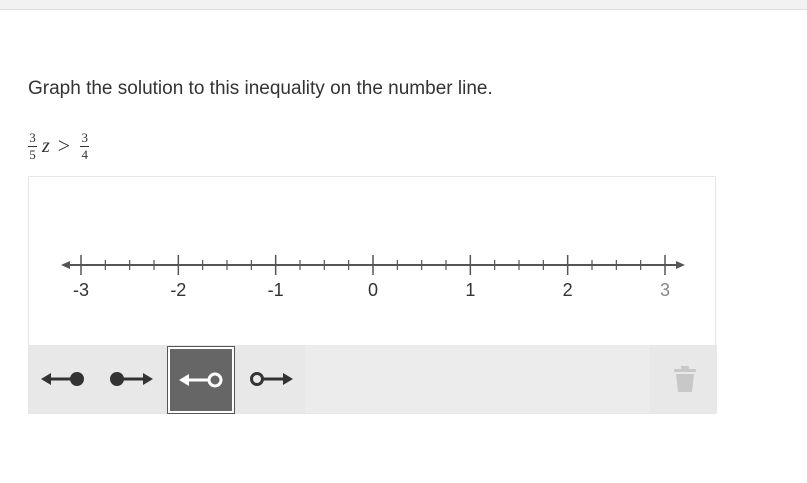  What do you see at coordinates (470, 290) in the screenshot?
I see `tick-label: 1` at bounding box center [470, 290].